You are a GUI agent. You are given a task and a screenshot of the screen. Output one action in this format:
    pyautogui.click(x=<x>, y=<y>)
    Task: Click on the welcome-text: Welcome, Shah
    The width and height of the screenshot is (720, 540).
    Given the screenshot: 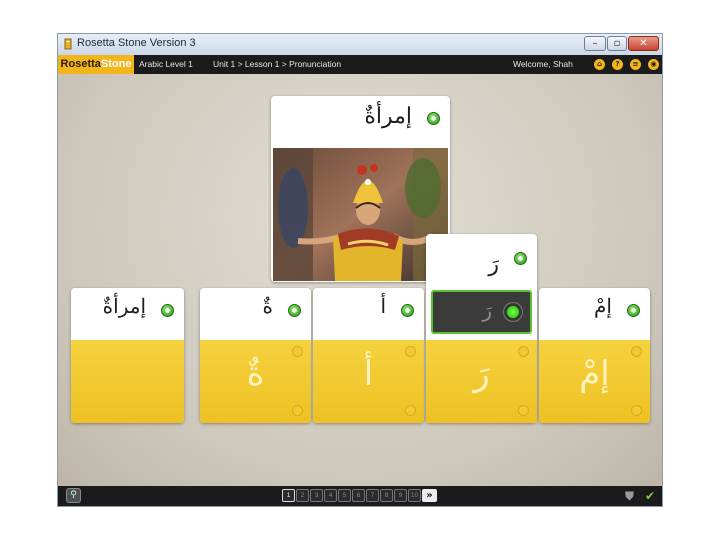 What is the action you would take?
    pyautogui.click(x=543, y=64)
    